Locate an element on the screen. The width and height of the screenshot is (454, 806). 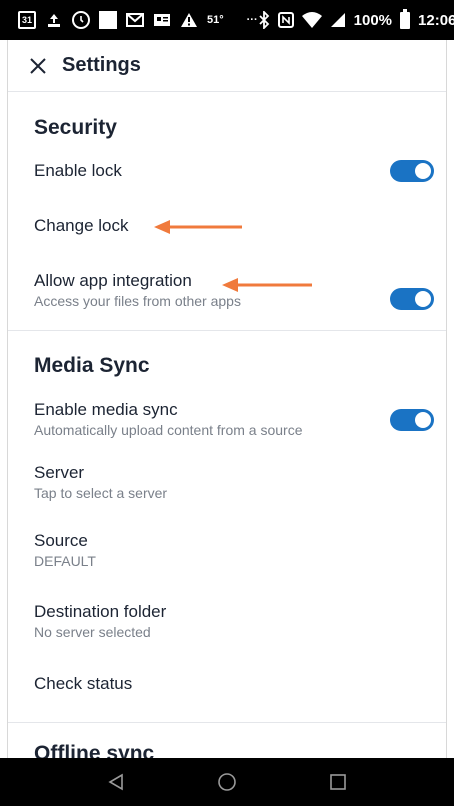
app-integration-toggle is located at coordinates (412, 299).